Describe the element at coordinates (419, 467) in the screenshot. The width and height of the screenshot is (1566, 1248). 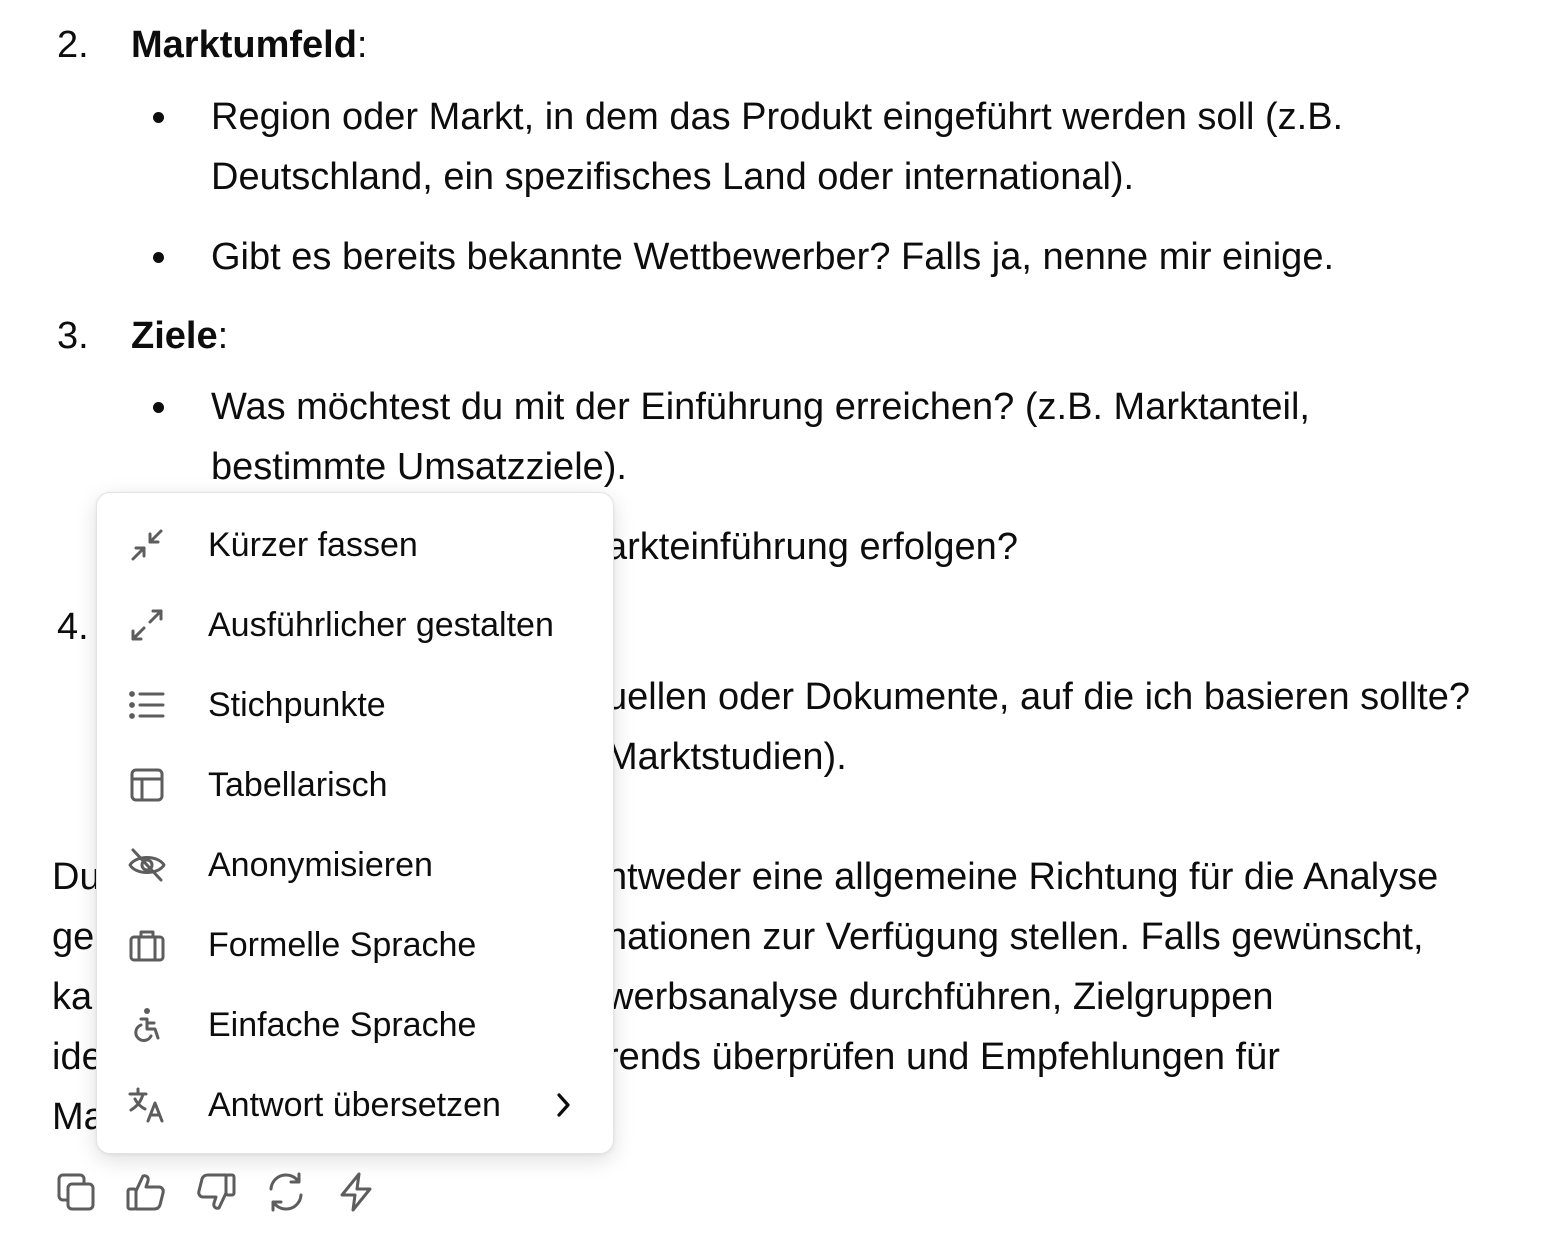
I see `bullet-text: bestimmte Umsatzziele).` at that location.